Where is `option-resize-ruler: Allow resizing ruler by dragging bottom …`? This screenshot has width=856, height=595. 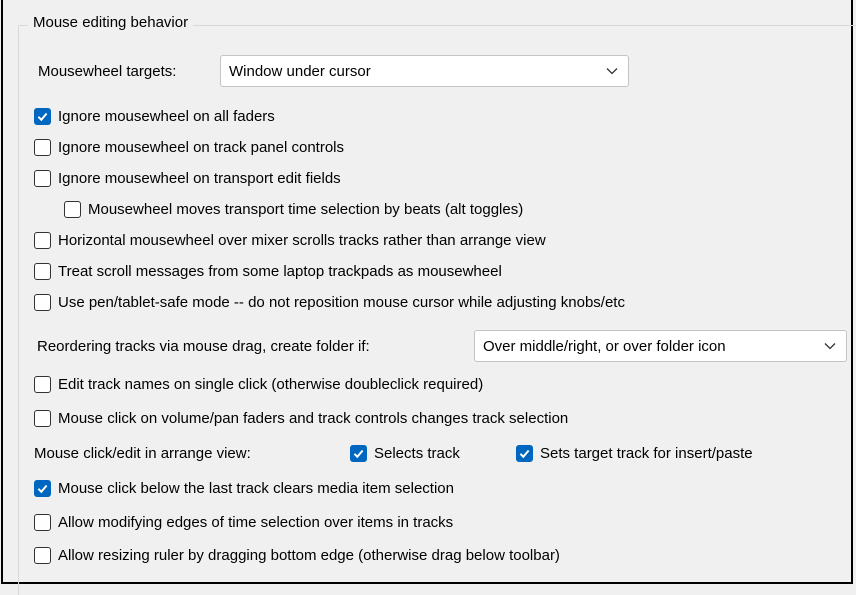 option-resize-ruler: Allow resizing ruler by dragging bottom … is located at coordinates (297, 555).